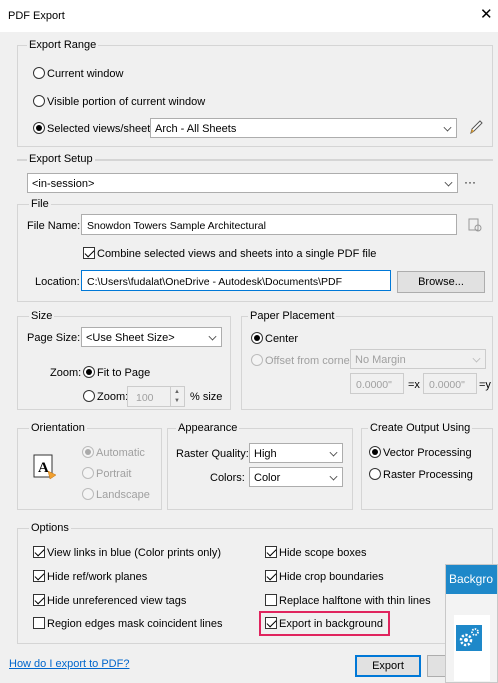  I want to click on fit-to-page-radio, so click(89, 372).